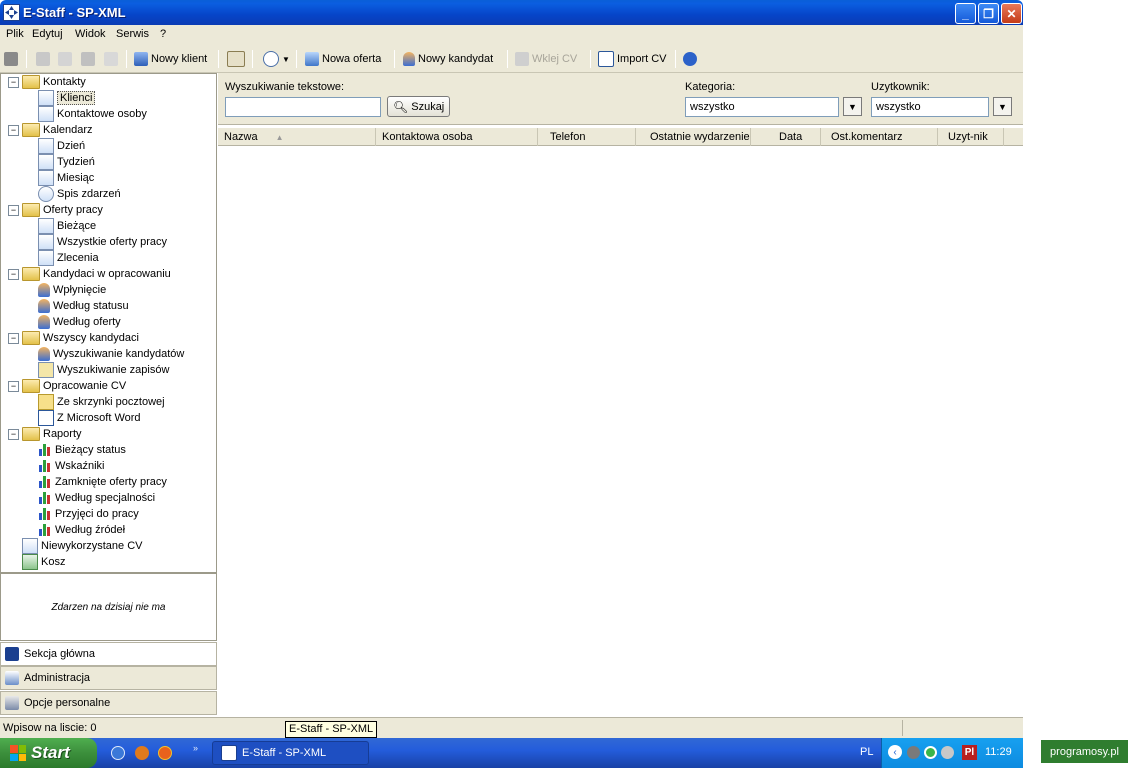  What do you see at coordinates (96, 258) in the screenshot?
I see `tree-node-orders: Zlecenia` at bounding box center [96, 258].